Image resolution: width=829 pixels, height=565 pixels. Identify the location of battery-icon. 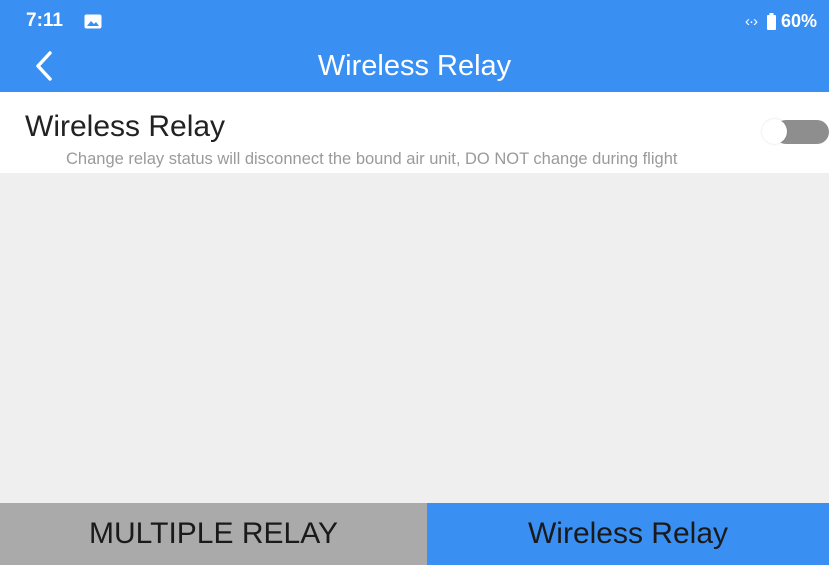
(771, 21).